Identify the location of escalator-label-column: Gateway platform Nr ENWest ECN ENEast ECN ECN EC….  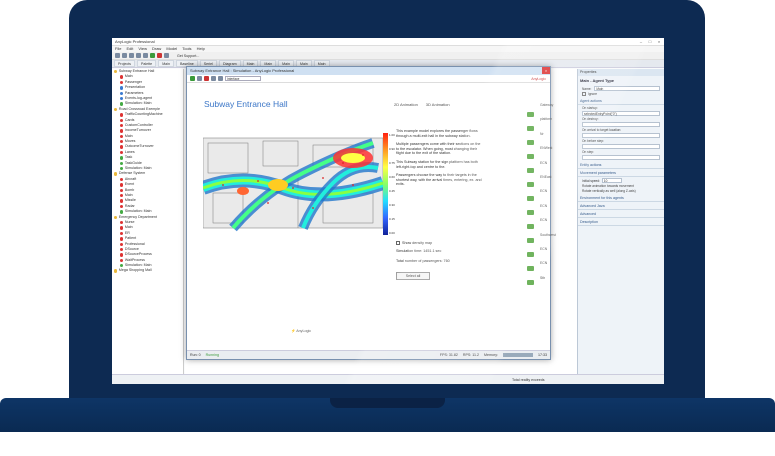
(548, 196).